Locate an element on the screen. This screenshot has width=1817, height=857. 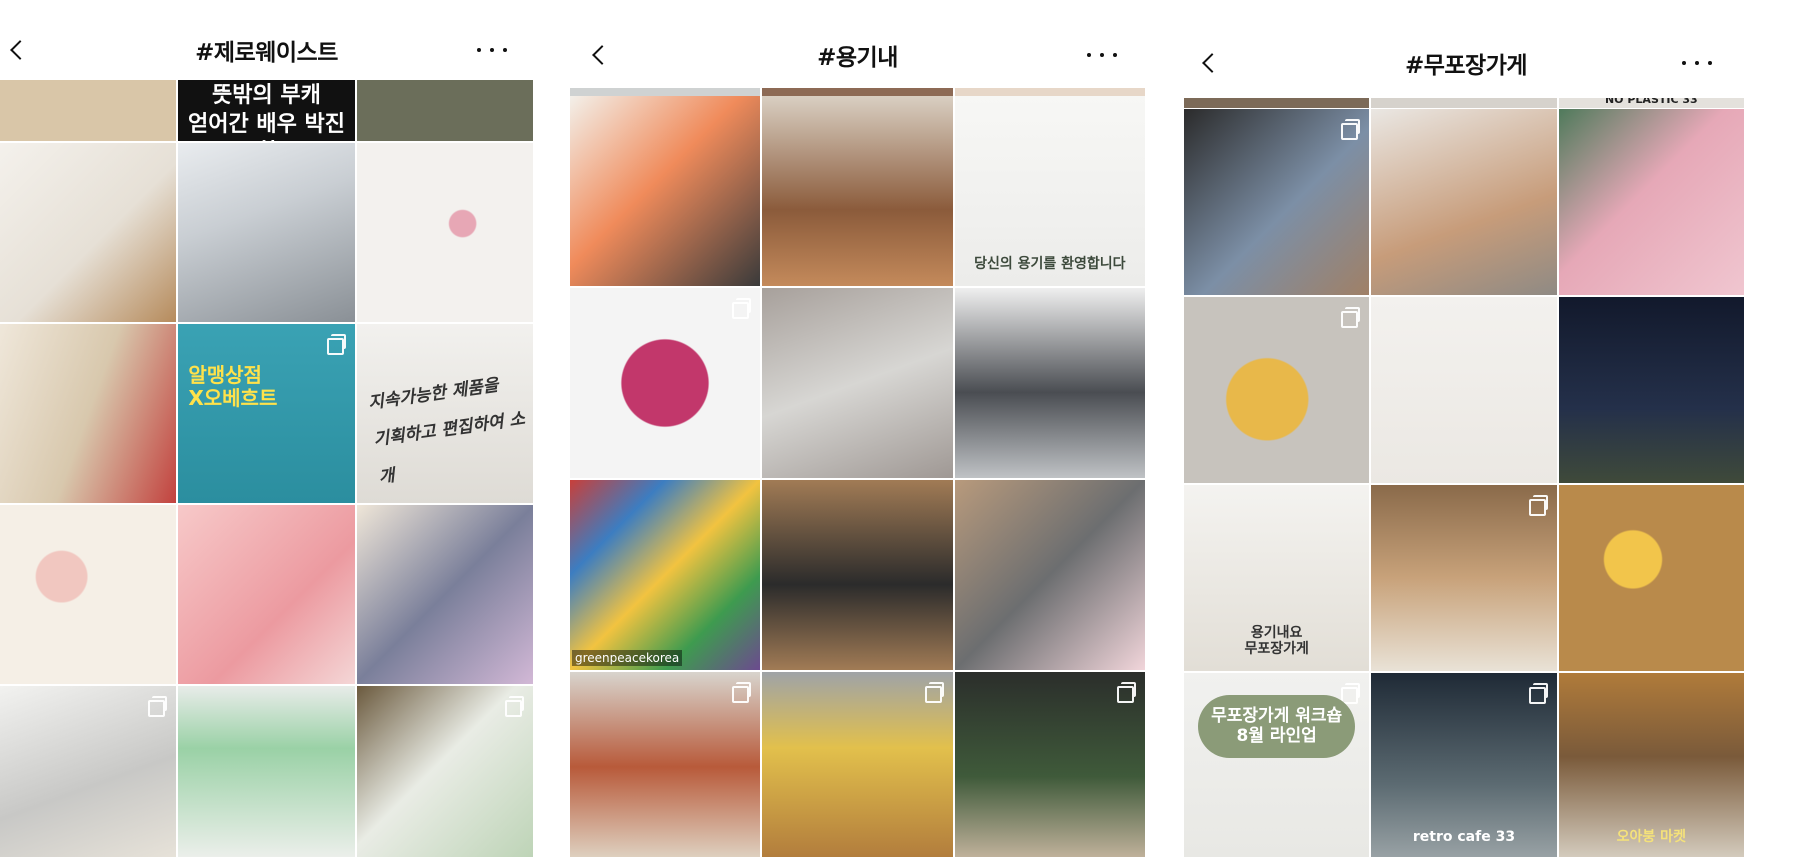
post-thumbnail-bread-on-rack is located at coordinates (88, 413).